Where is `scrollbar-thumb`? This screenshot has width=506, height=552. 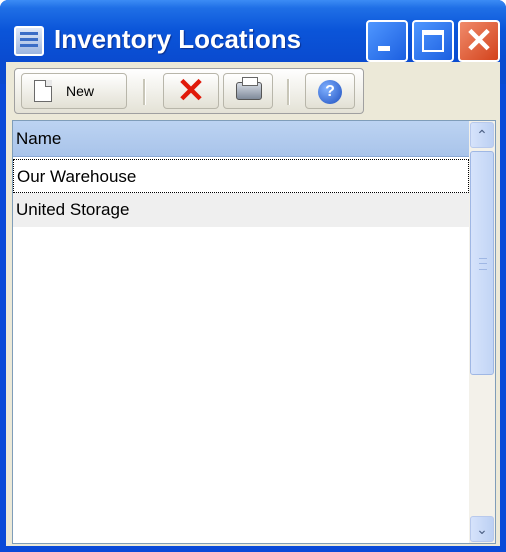 scrollbar-thumb is located at coordinates (482, 263).